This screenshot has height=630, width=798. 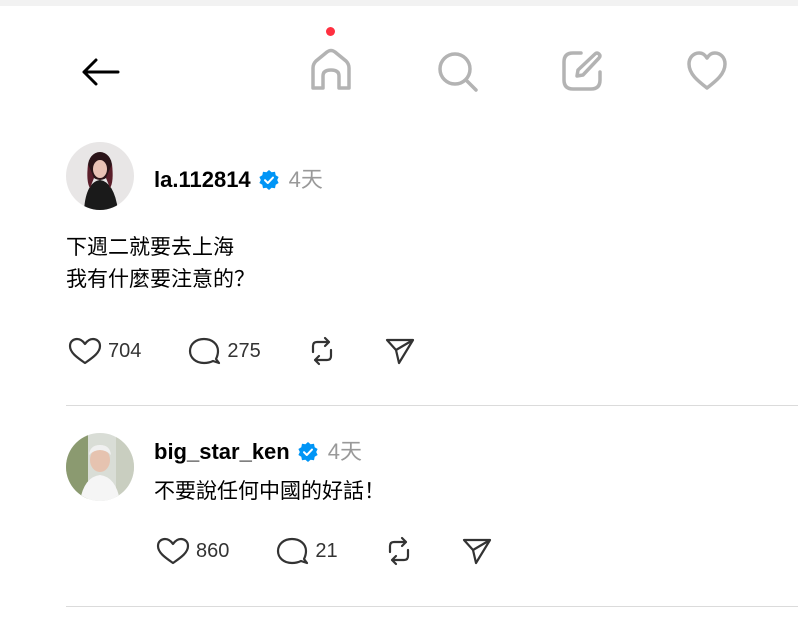 I want to click on reply-button: 21, so click(x=305, y=551).